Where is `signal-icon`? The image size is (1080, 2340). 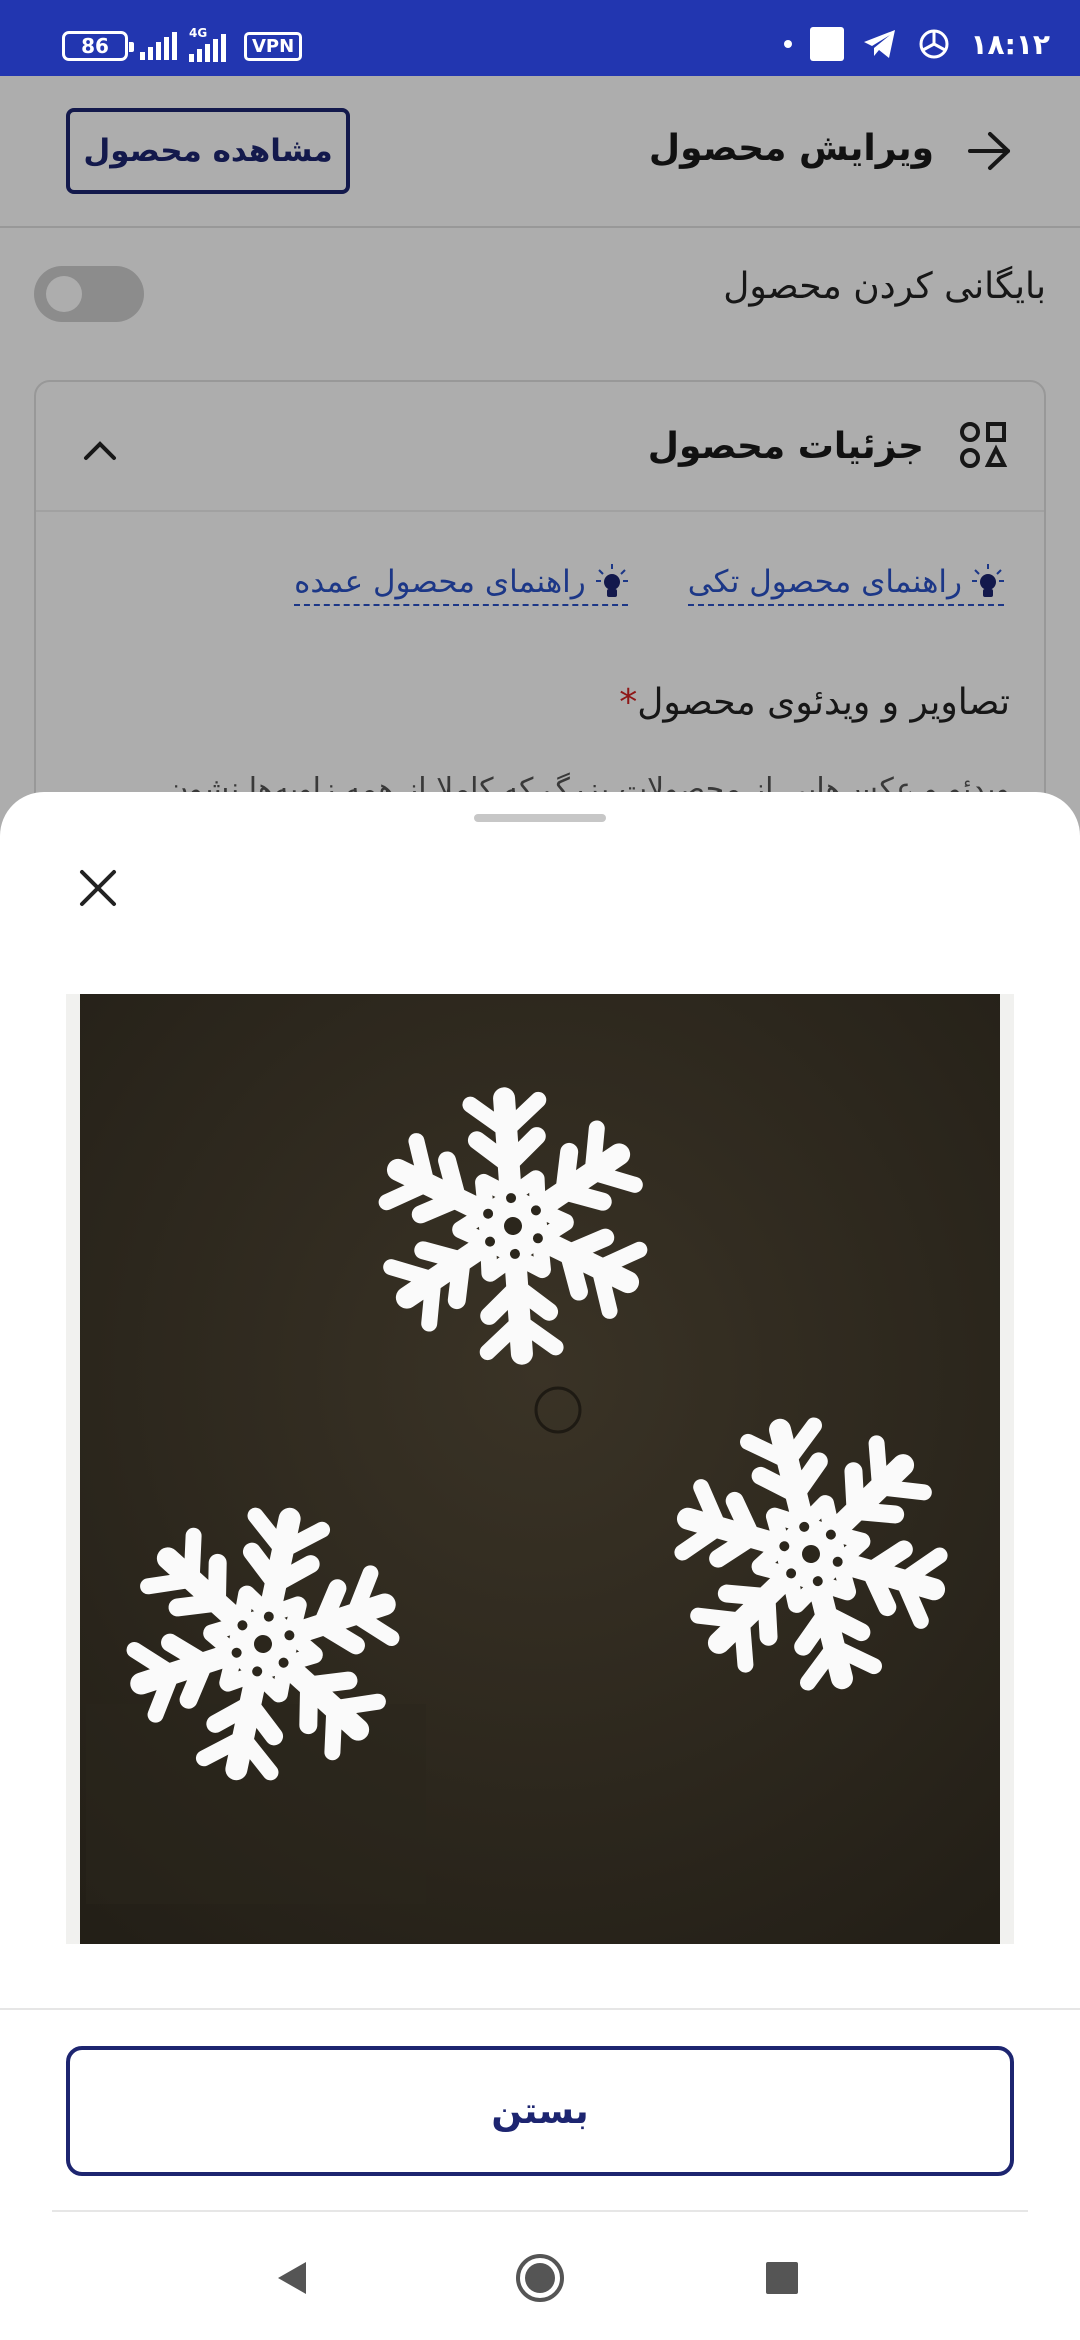
signal-icon is located at coordinates (158, 46).